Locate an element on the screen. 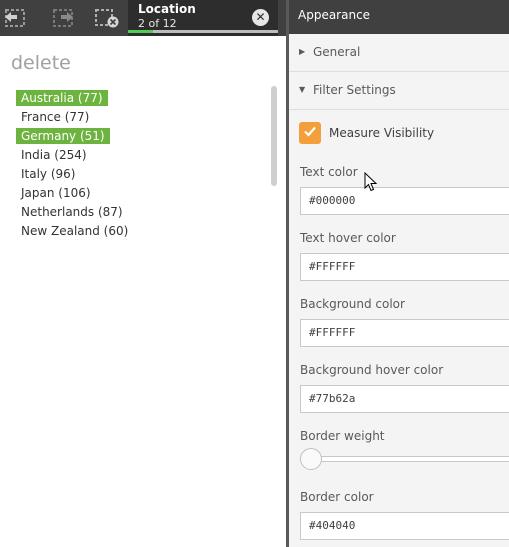  selection-progress-bar is located at coordinates (203, 31).